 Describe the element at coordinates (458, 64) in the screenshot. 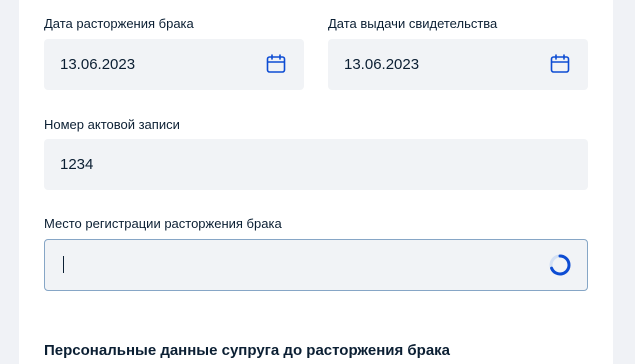

I see `certificate-date-field: 13.06.2023` at that location.